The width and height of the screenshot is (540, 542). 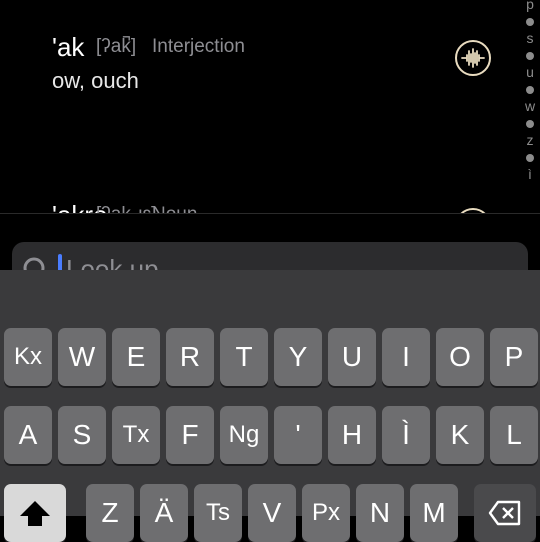 I want to click on backspace-icon, so click(x=504, y=513).